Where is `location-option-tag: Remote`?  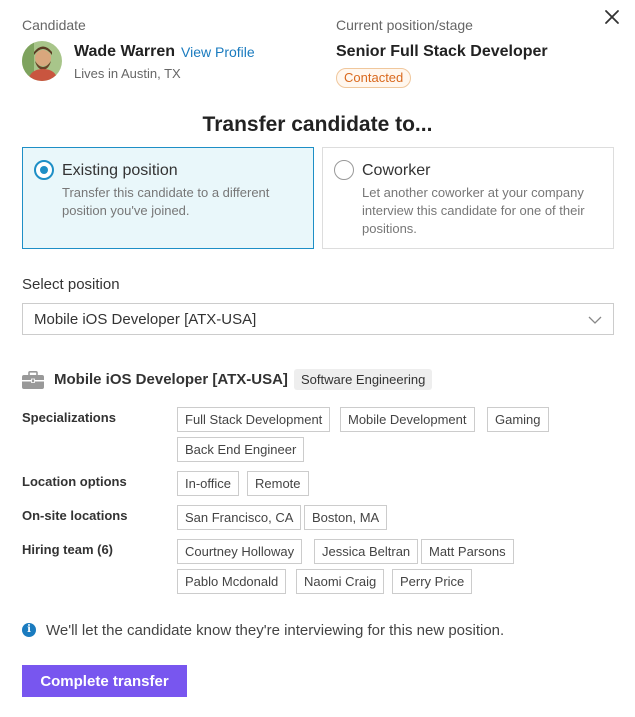
location-option-tag: Remote is located at coordinates (278, 483).